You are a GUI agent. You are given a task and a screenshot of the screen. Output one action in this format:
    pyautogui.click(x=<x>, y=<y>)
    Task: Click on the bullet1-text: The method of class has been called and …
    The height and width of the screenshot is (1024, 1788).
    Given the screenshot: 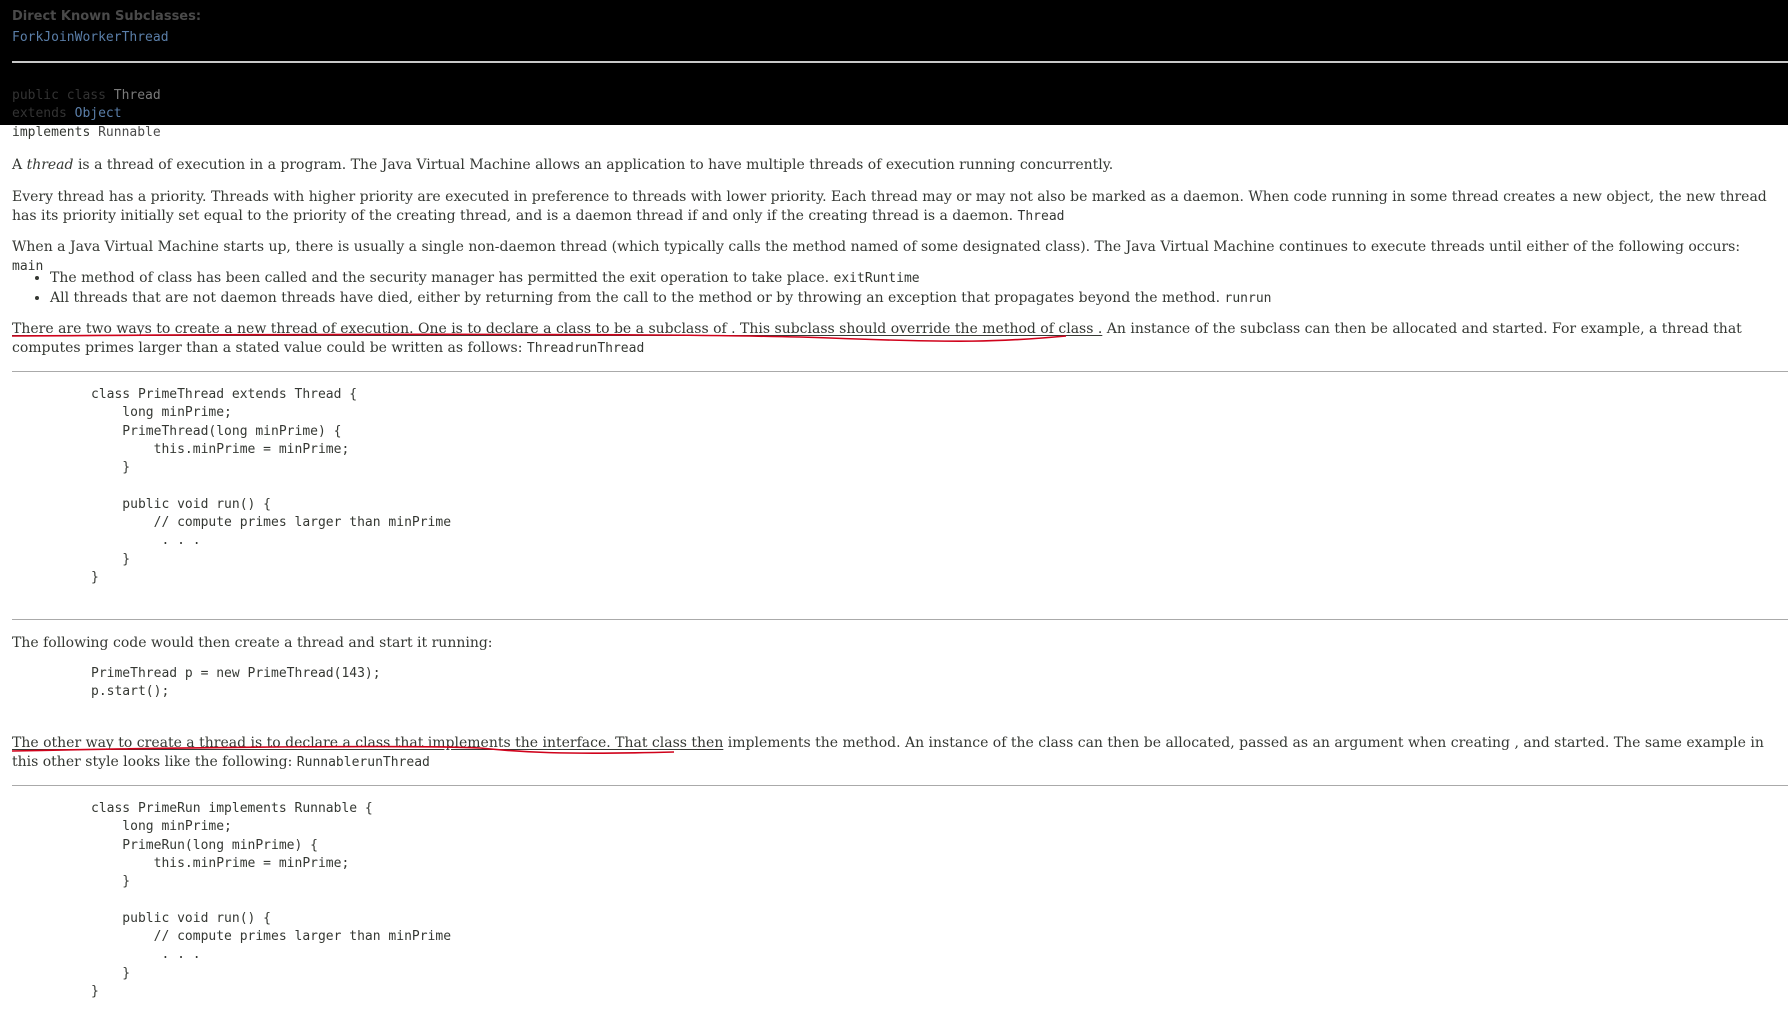 What is the action you would take?
    pyautogui.click(x=442, y=278)
    